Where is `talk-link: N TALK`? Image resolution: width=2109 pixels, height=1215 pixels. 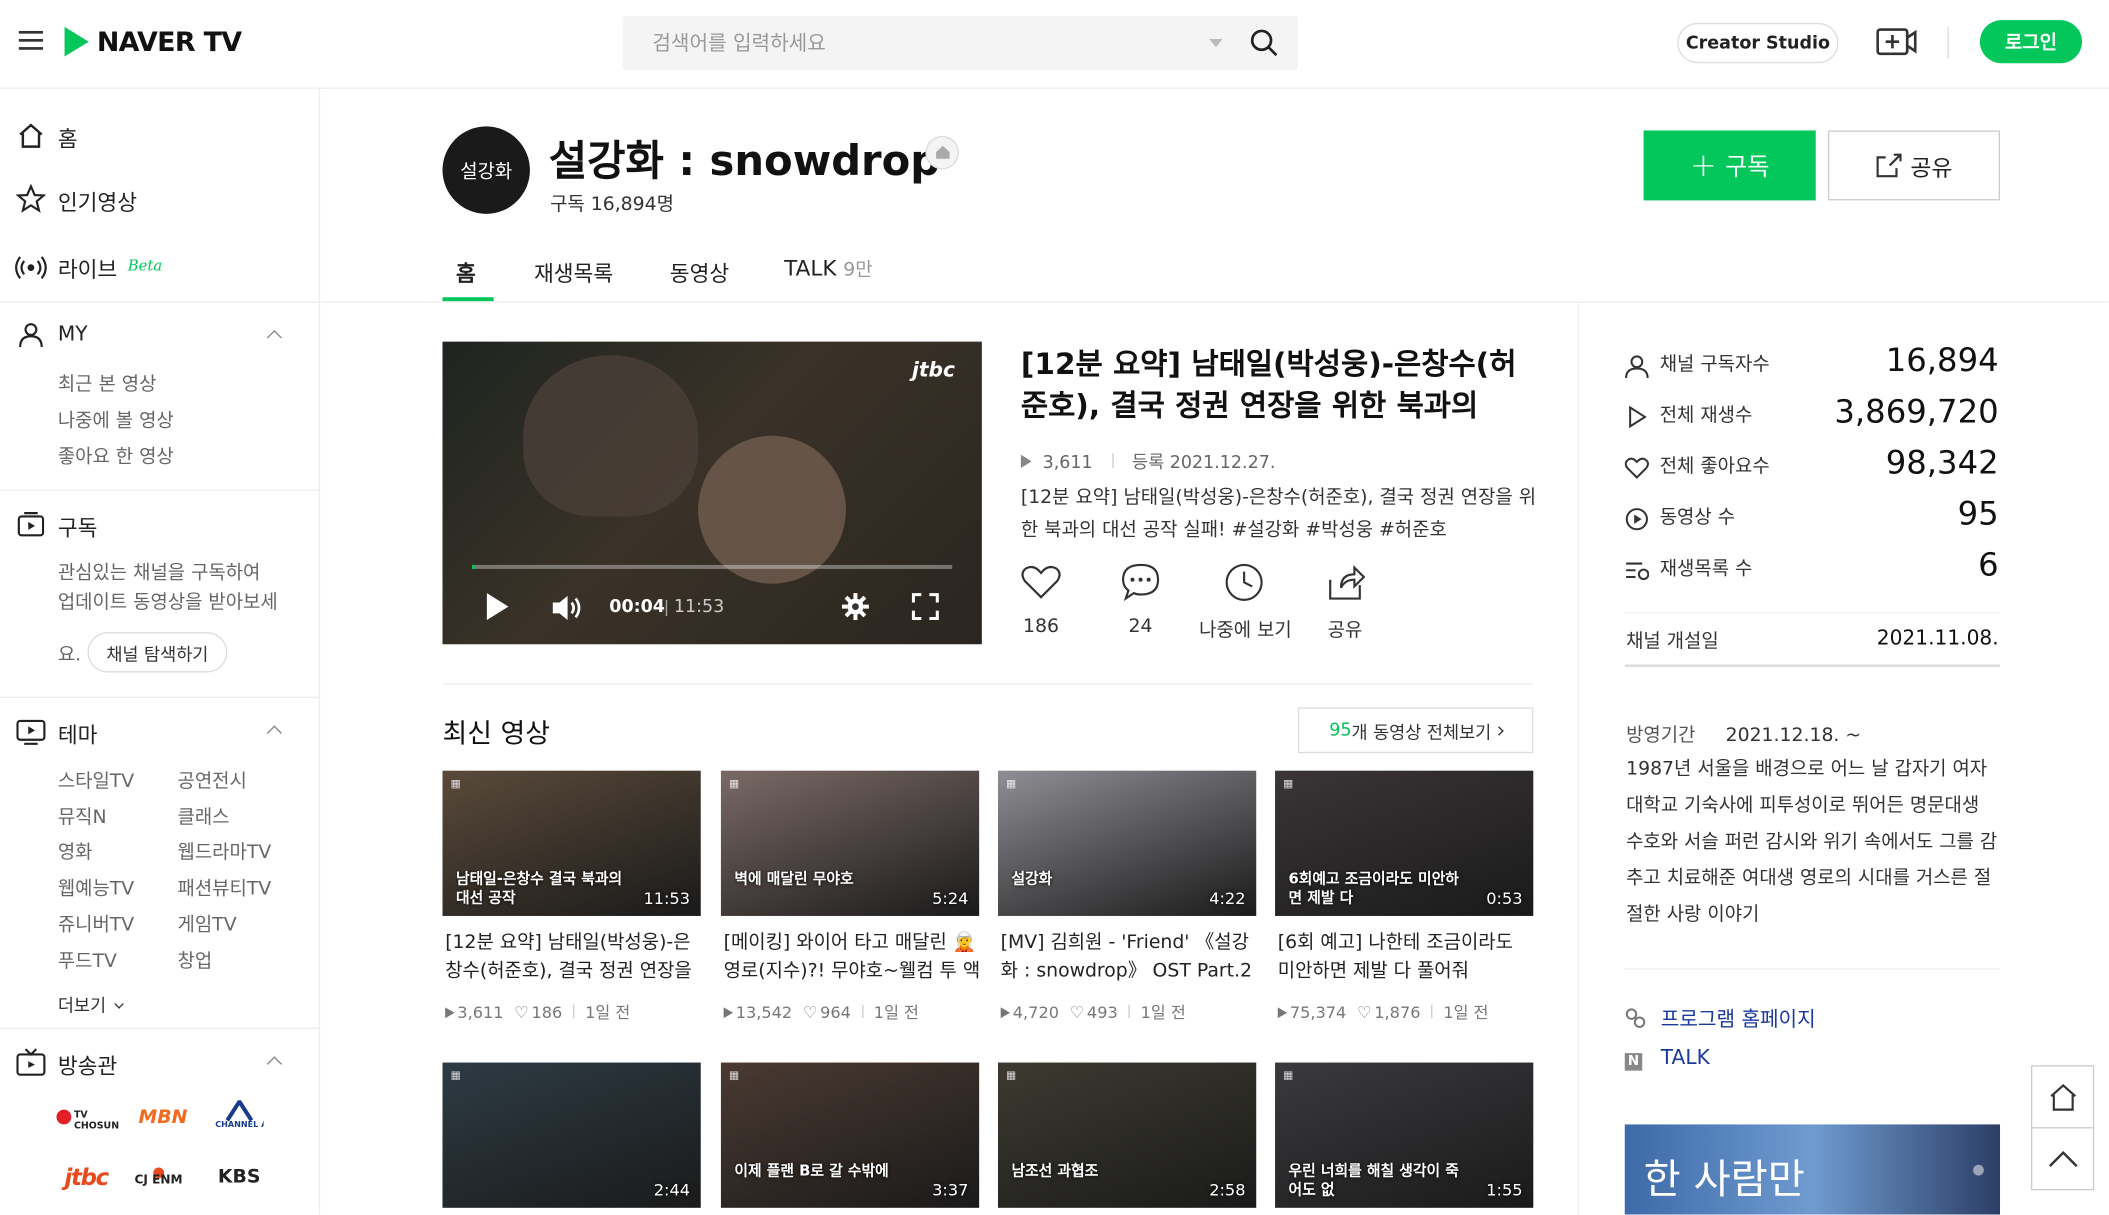
talk-link: N TALK is located at coordinates (1667, 1058).